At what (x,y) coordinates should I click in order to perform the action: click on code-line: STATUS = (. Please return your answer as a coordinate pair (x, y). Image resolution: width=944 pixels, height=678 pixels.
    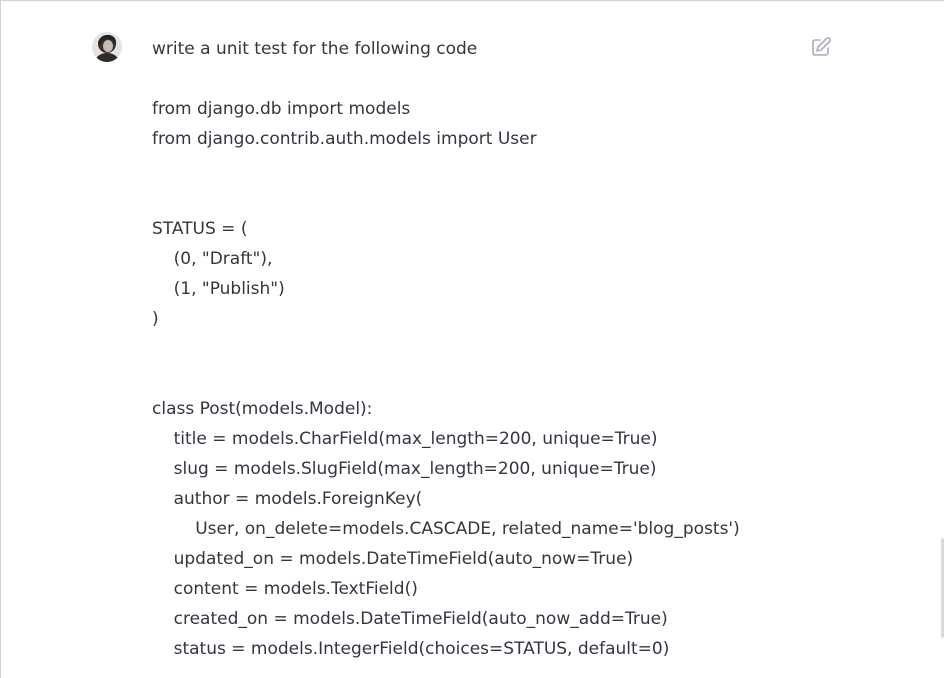
    Looking at the image, I should click on (200, 229).